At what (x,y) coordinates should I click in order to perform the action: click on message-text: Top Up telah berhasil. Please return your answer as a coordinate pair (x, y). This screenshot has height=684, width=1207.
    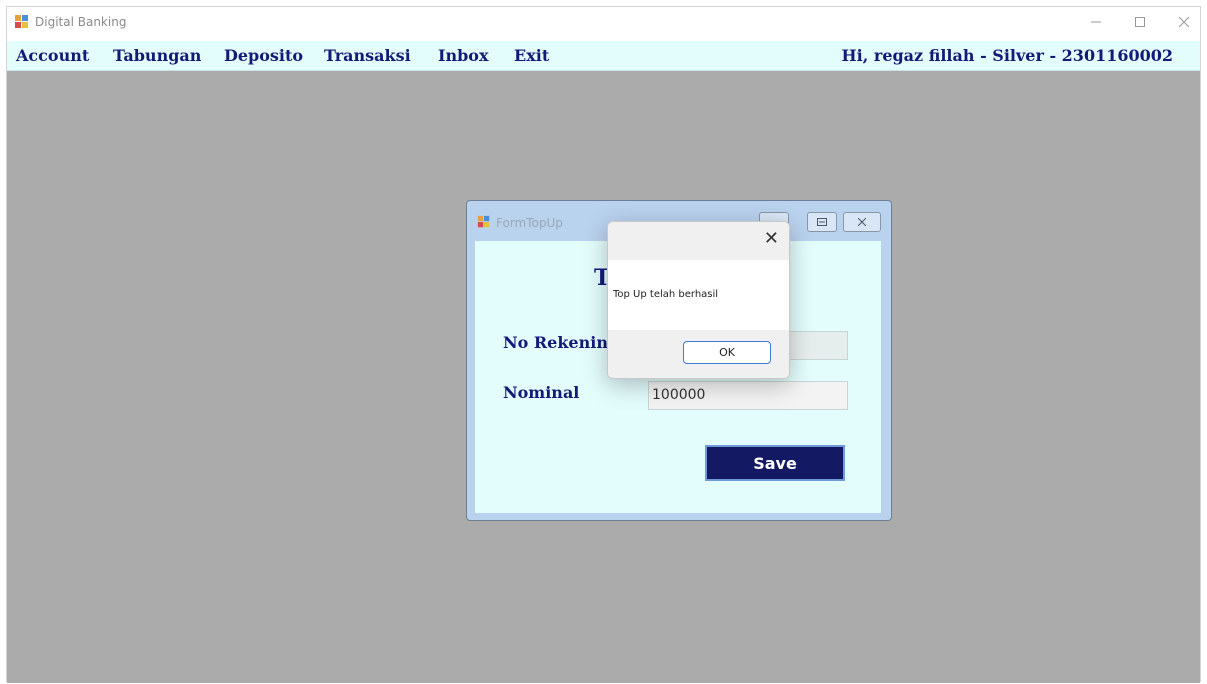
    Looking at the image, I should click on (666, 294).